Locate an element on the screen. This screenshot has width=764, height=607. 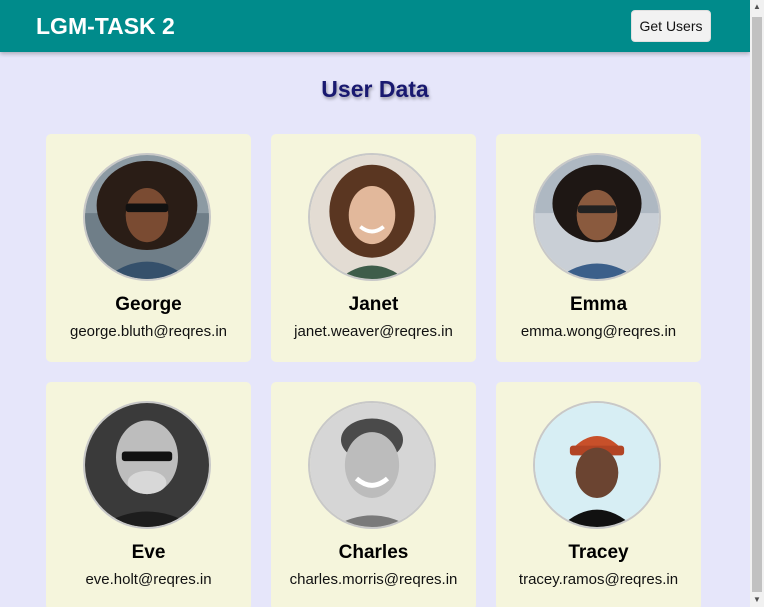
user-email: tracey.ramos@reqres.in is located at coordinates (598, 579).